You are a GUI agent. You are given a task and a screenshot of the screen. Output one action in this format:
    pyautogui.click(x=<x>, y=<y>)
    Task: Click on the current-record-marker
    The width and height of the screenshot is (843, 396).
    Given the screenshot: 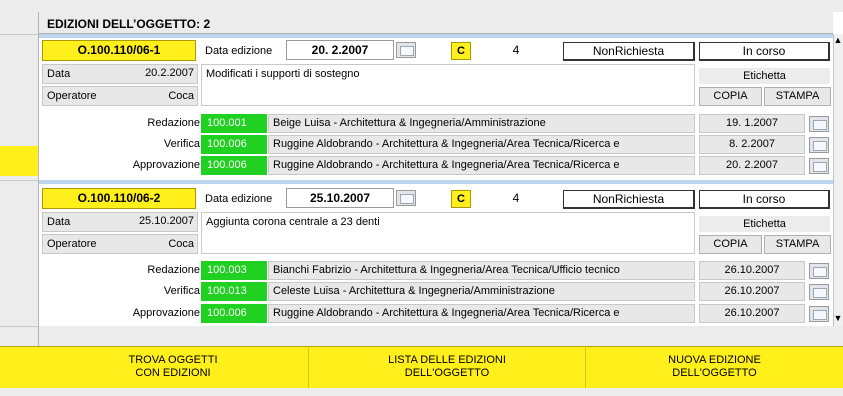 What is the action you would take?
    pyautogui.click(x=19, y=161)
    